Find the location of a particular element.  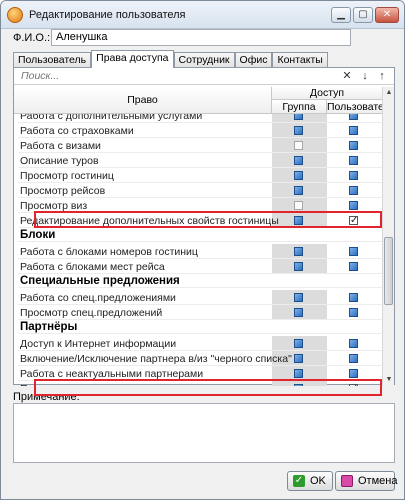

clear-search-icon: ✕ is located at coordinates (347, 76).